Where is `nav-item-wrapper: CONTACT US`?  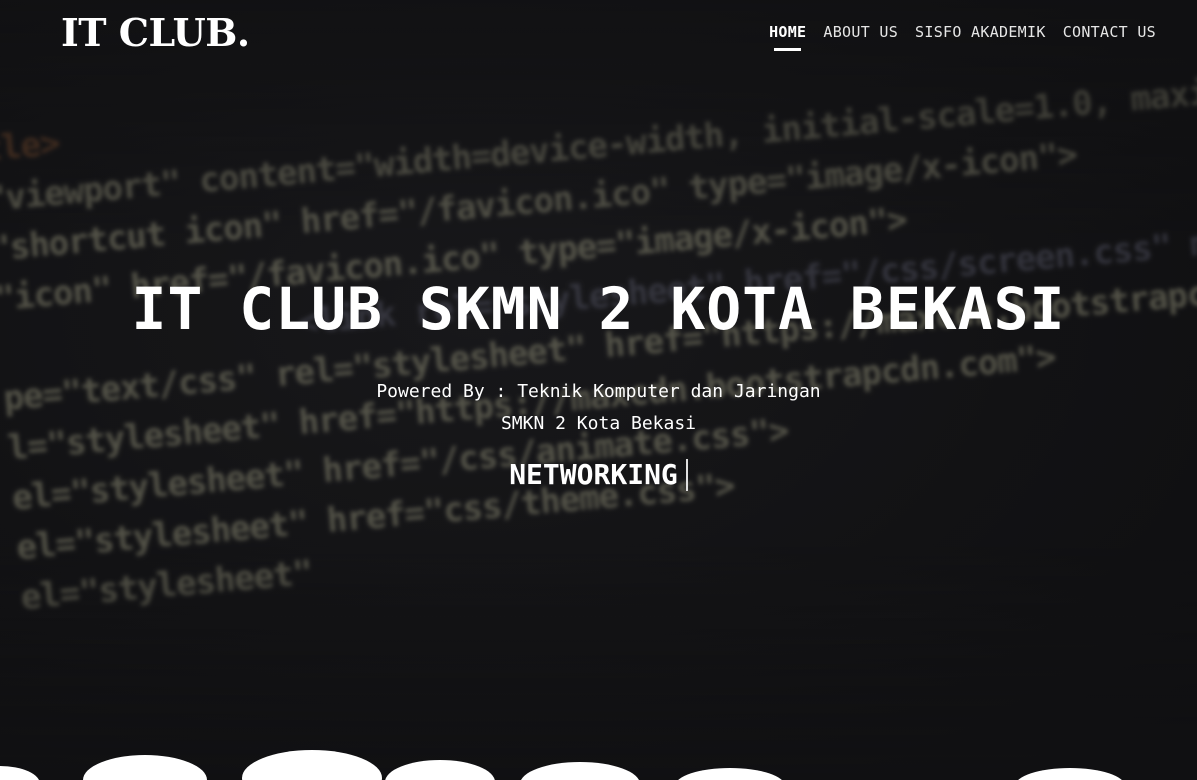 nav-item-wrapper: CONTACT US is located at coordinates (1109, 31).